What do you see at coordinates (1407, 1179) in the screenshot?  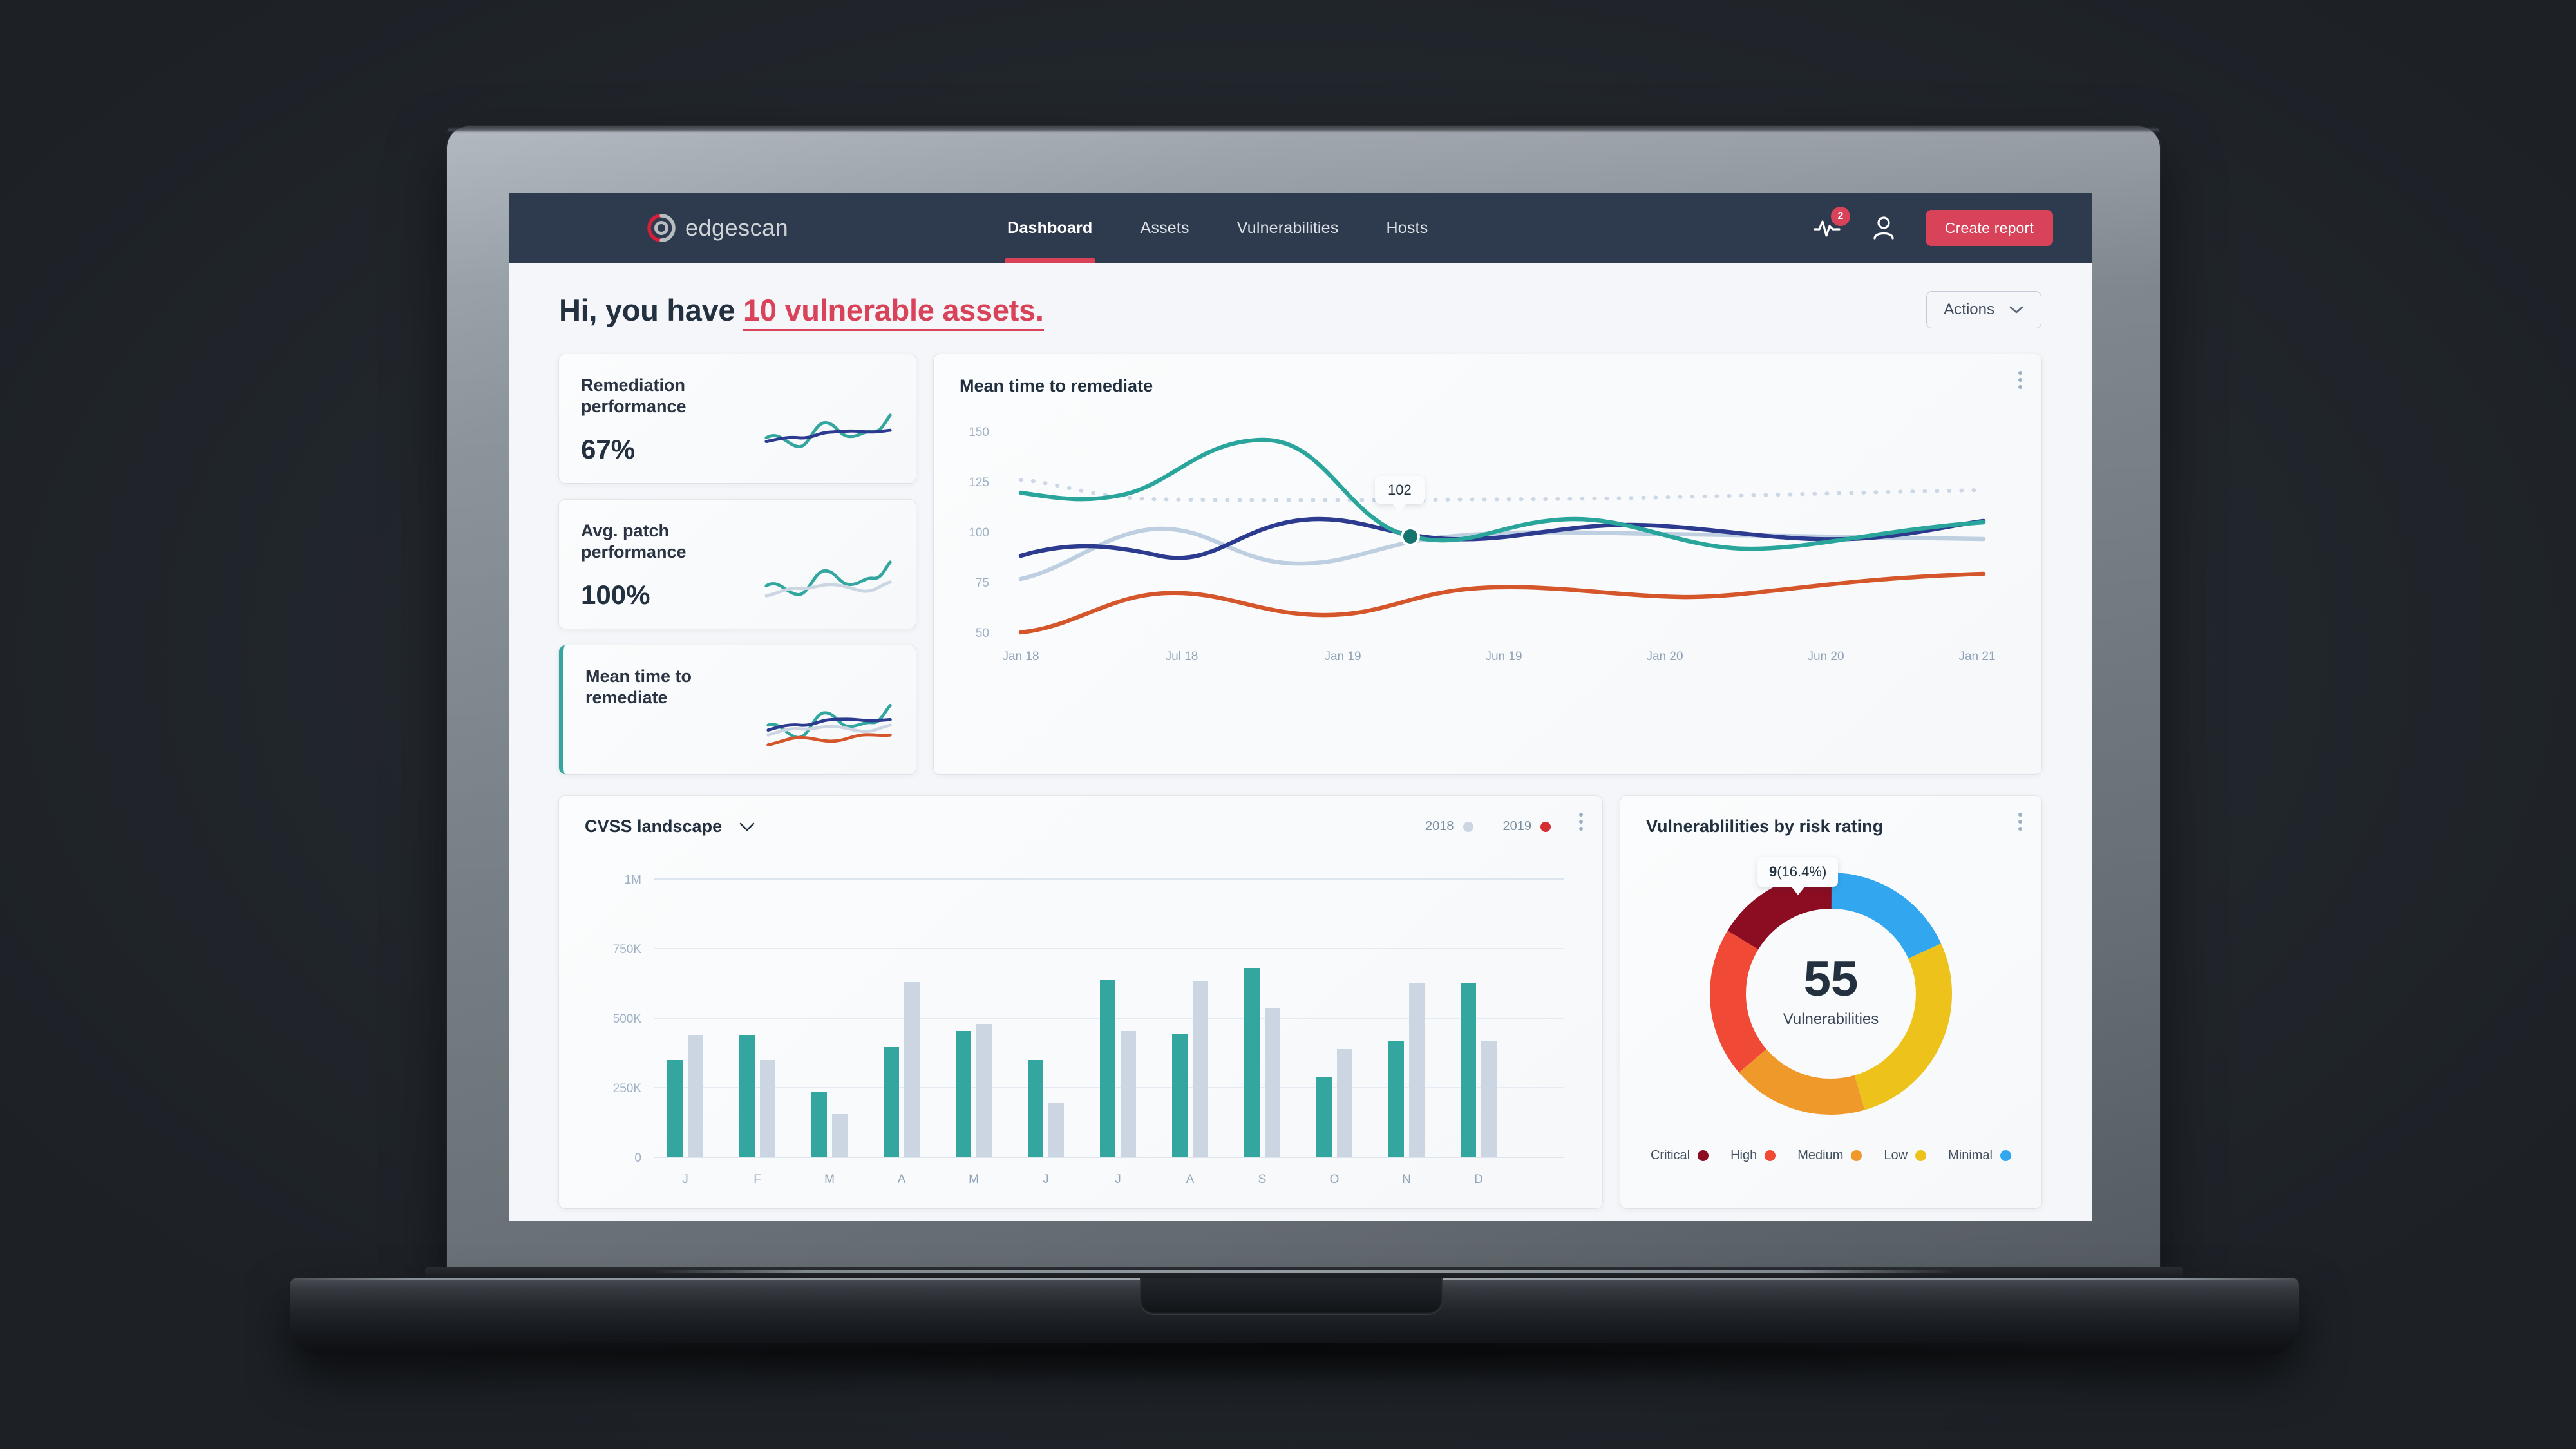 I see `svg-text: N` at bounding box center [1407, 1179].